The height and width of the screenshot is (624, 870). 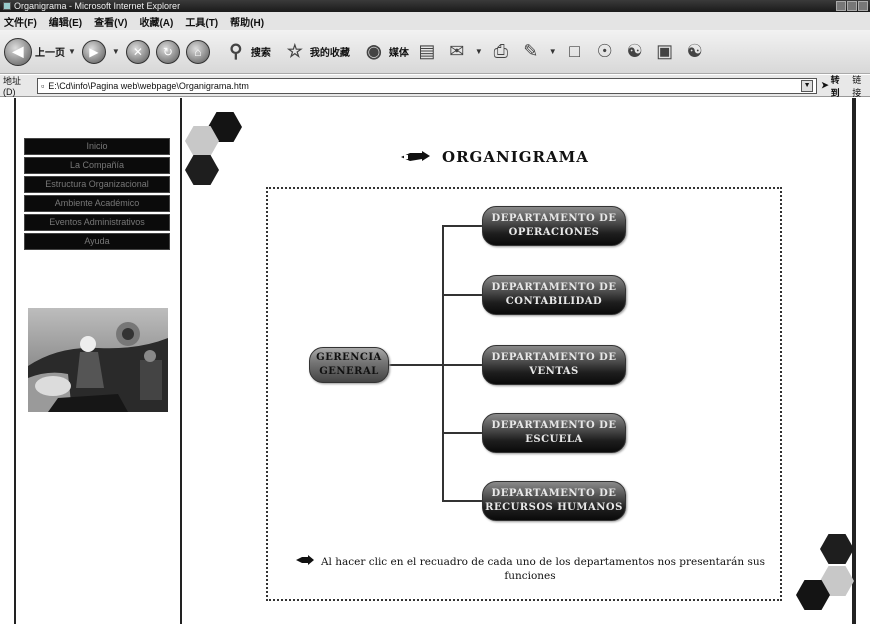 I want to click on menu-file: 文件(F), so click(x=20, y=21).